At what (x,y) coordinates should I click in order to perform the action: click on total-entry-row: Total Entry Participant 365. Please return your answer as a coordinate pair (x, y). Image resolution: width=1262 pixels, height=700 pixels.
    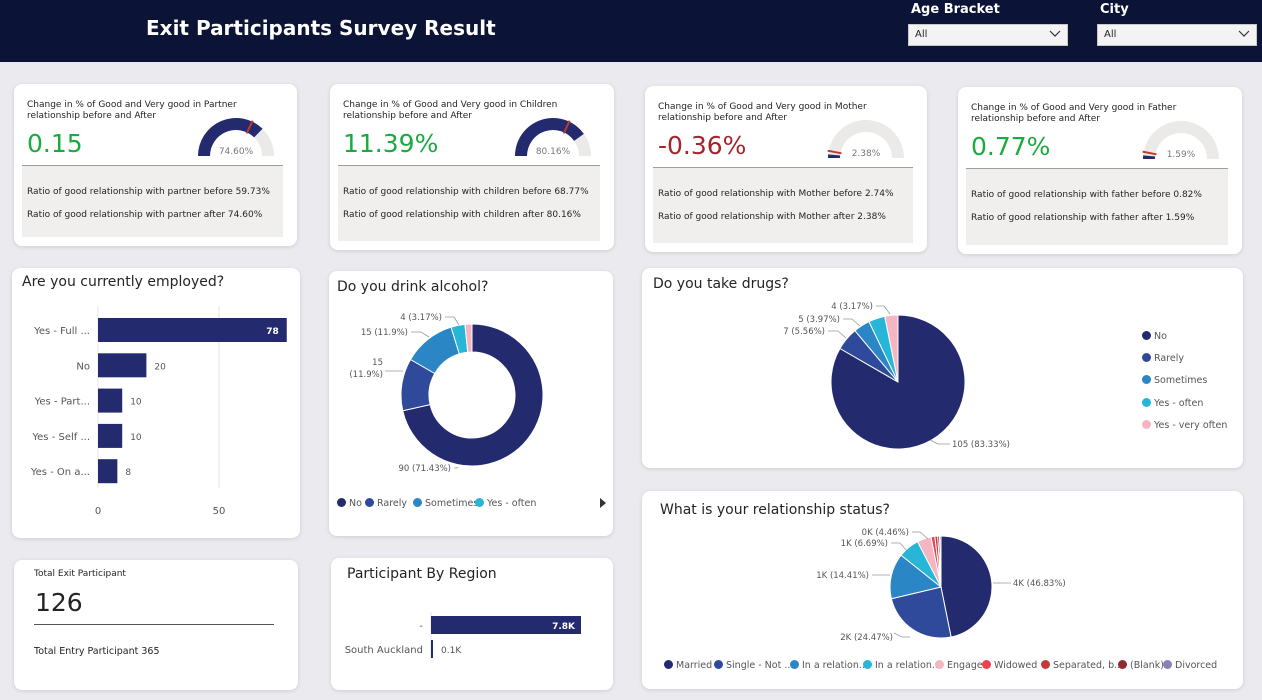
    Looking at the image, I should click on (97, 651).